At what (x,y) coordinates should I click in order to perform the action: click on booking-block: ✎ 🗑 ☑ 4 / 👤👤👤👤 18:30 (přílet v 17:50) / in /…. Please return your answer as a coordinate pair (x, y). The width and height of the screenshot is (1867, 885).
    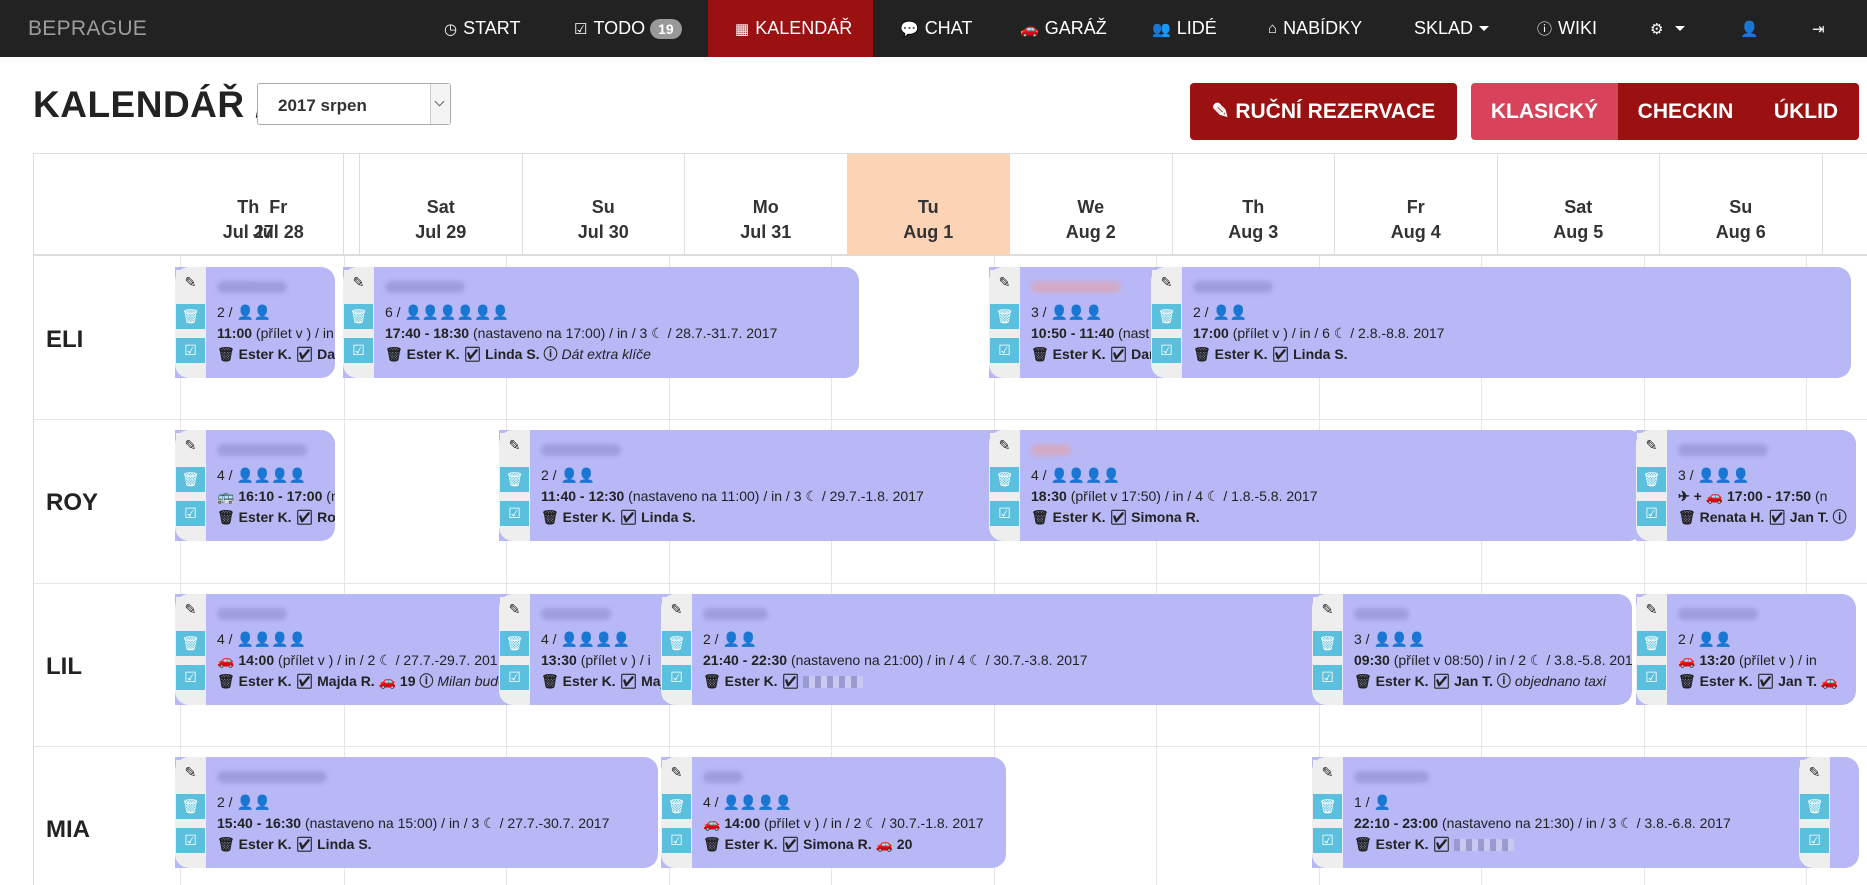
    Looking at the image, I should click on (1316, 485).